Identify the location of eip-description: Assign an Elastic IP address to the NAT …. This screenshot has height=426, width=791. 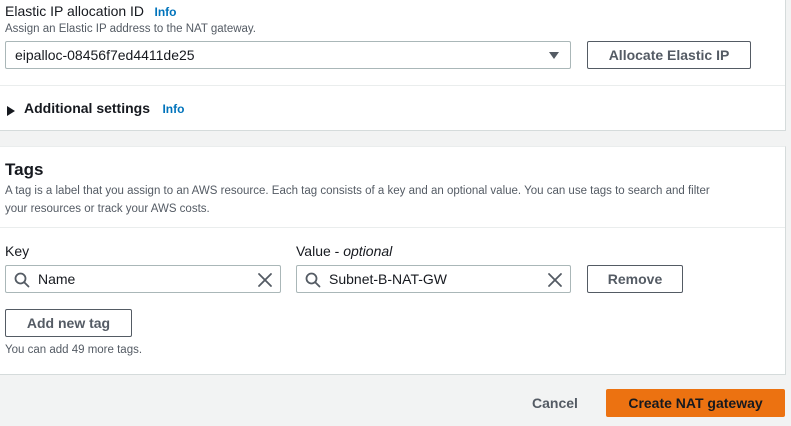
(131, 29).